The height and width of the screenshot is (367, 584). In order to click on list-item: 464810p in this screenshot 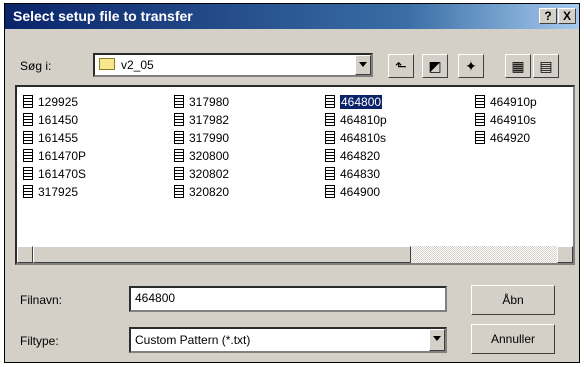, I will do `click(356, 120)`.